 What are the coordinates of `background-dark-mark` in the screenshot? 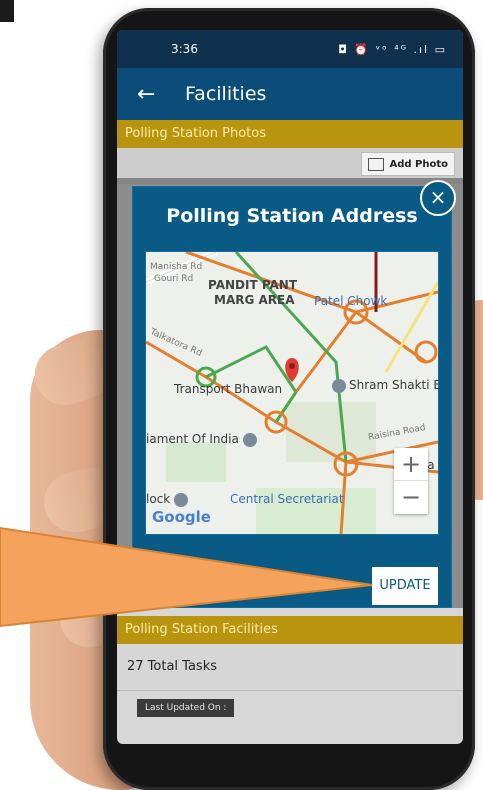 It's located at (7, 11).